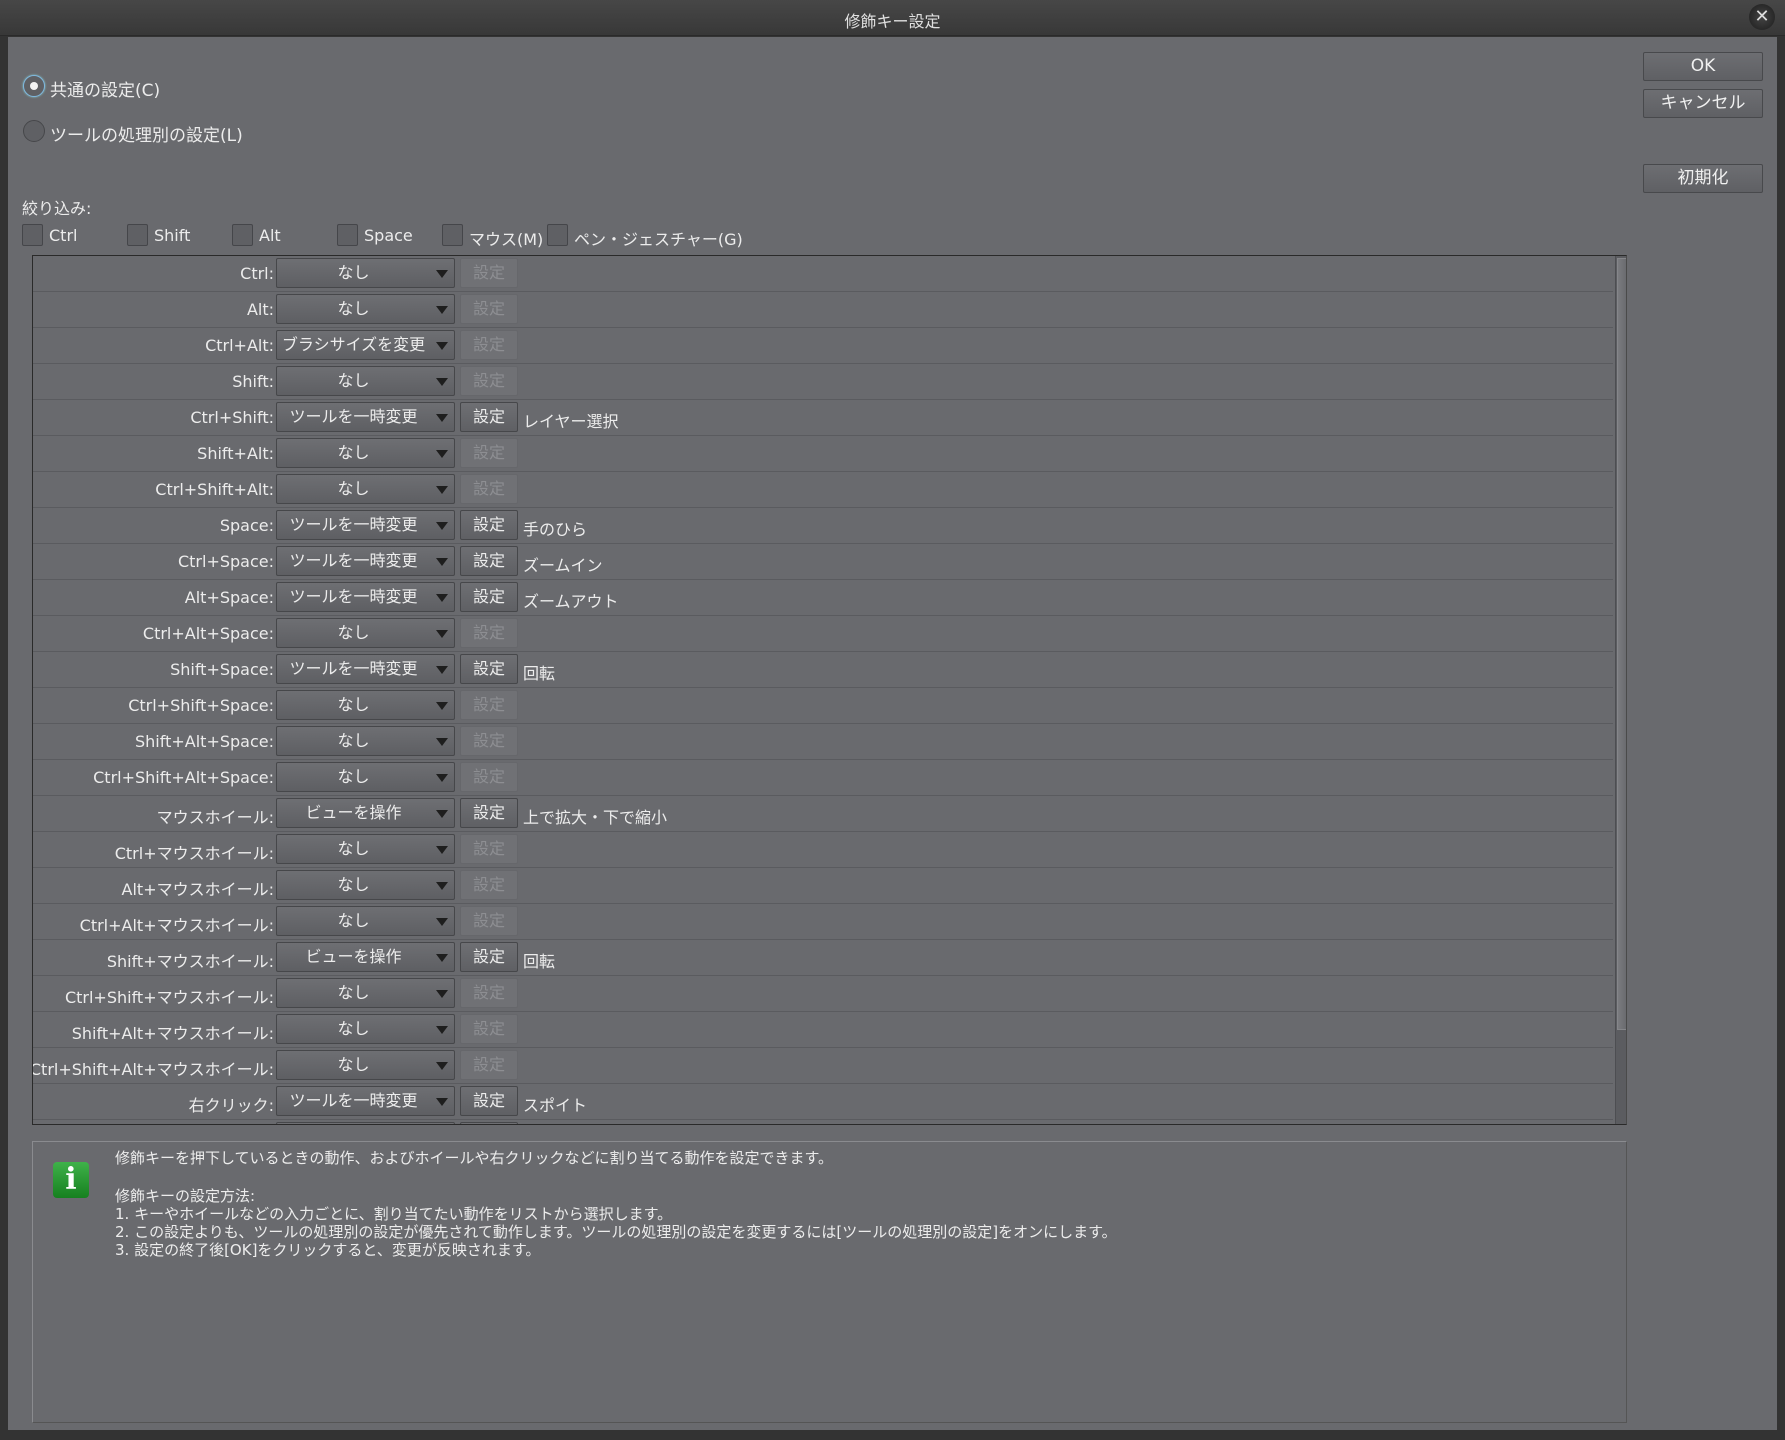 The height and width of the screenshot is (1440, 1785). Describe the element at coordinates (172, 235) in the screenshot. I see `filter-checkbox-label: Shift` at that location.